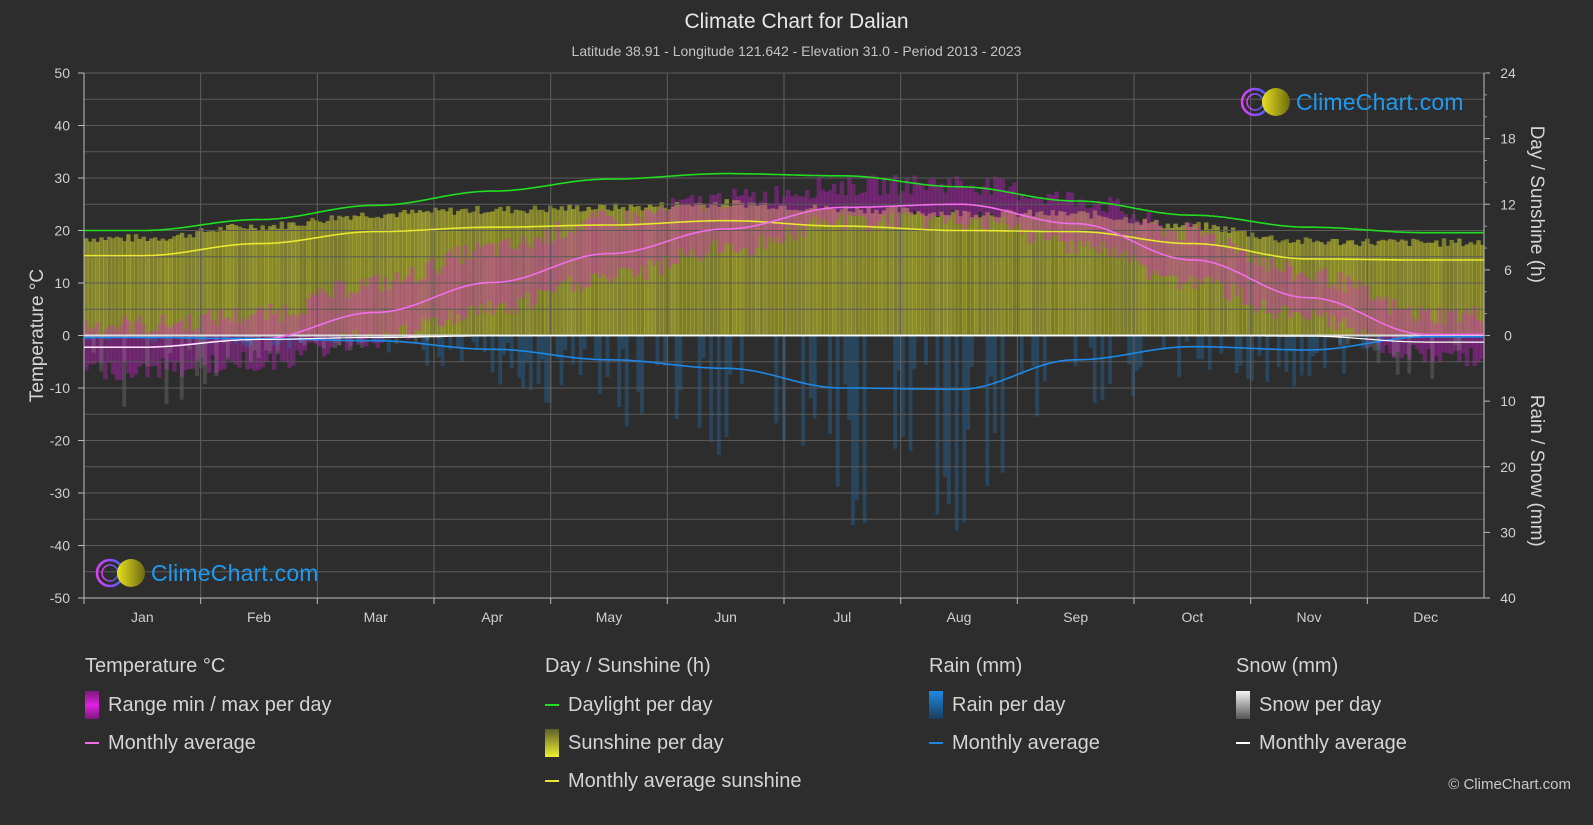 The width and height of the screenshot is (1593, 825). Describe the element at coordinates (959, 617) in the screenshot. I see `month-label: Aug` at that location.